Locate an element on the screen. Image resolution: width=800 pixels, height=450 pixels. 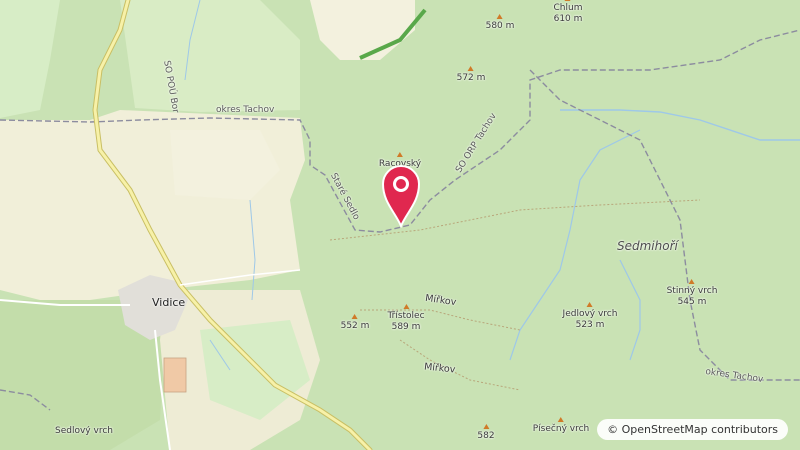
peak-582: 582 is located at coordinates (486, 433).